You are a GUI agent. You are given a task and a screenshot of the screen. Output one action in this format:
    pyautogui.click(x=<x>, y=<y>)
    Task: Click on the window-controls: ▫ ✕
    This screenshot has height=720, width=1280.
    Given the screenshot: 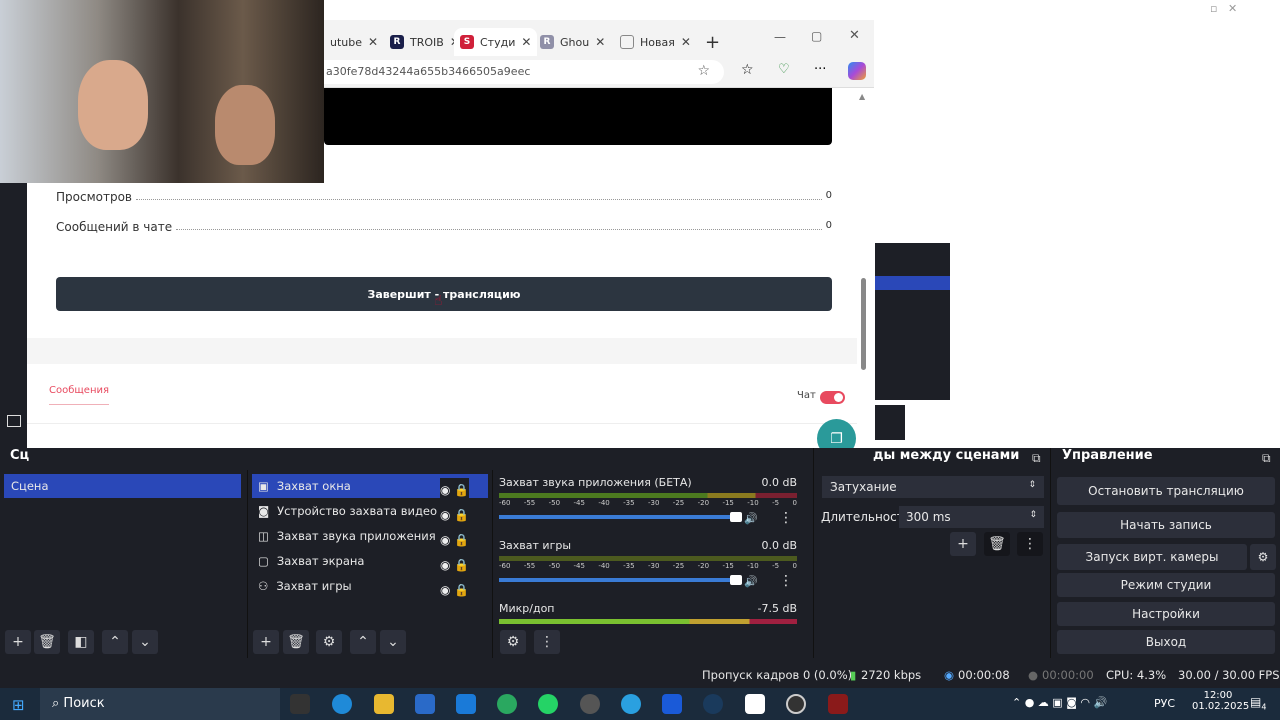 What is the action you would take?
    pyautogui.click(x=1223, y=8)
    